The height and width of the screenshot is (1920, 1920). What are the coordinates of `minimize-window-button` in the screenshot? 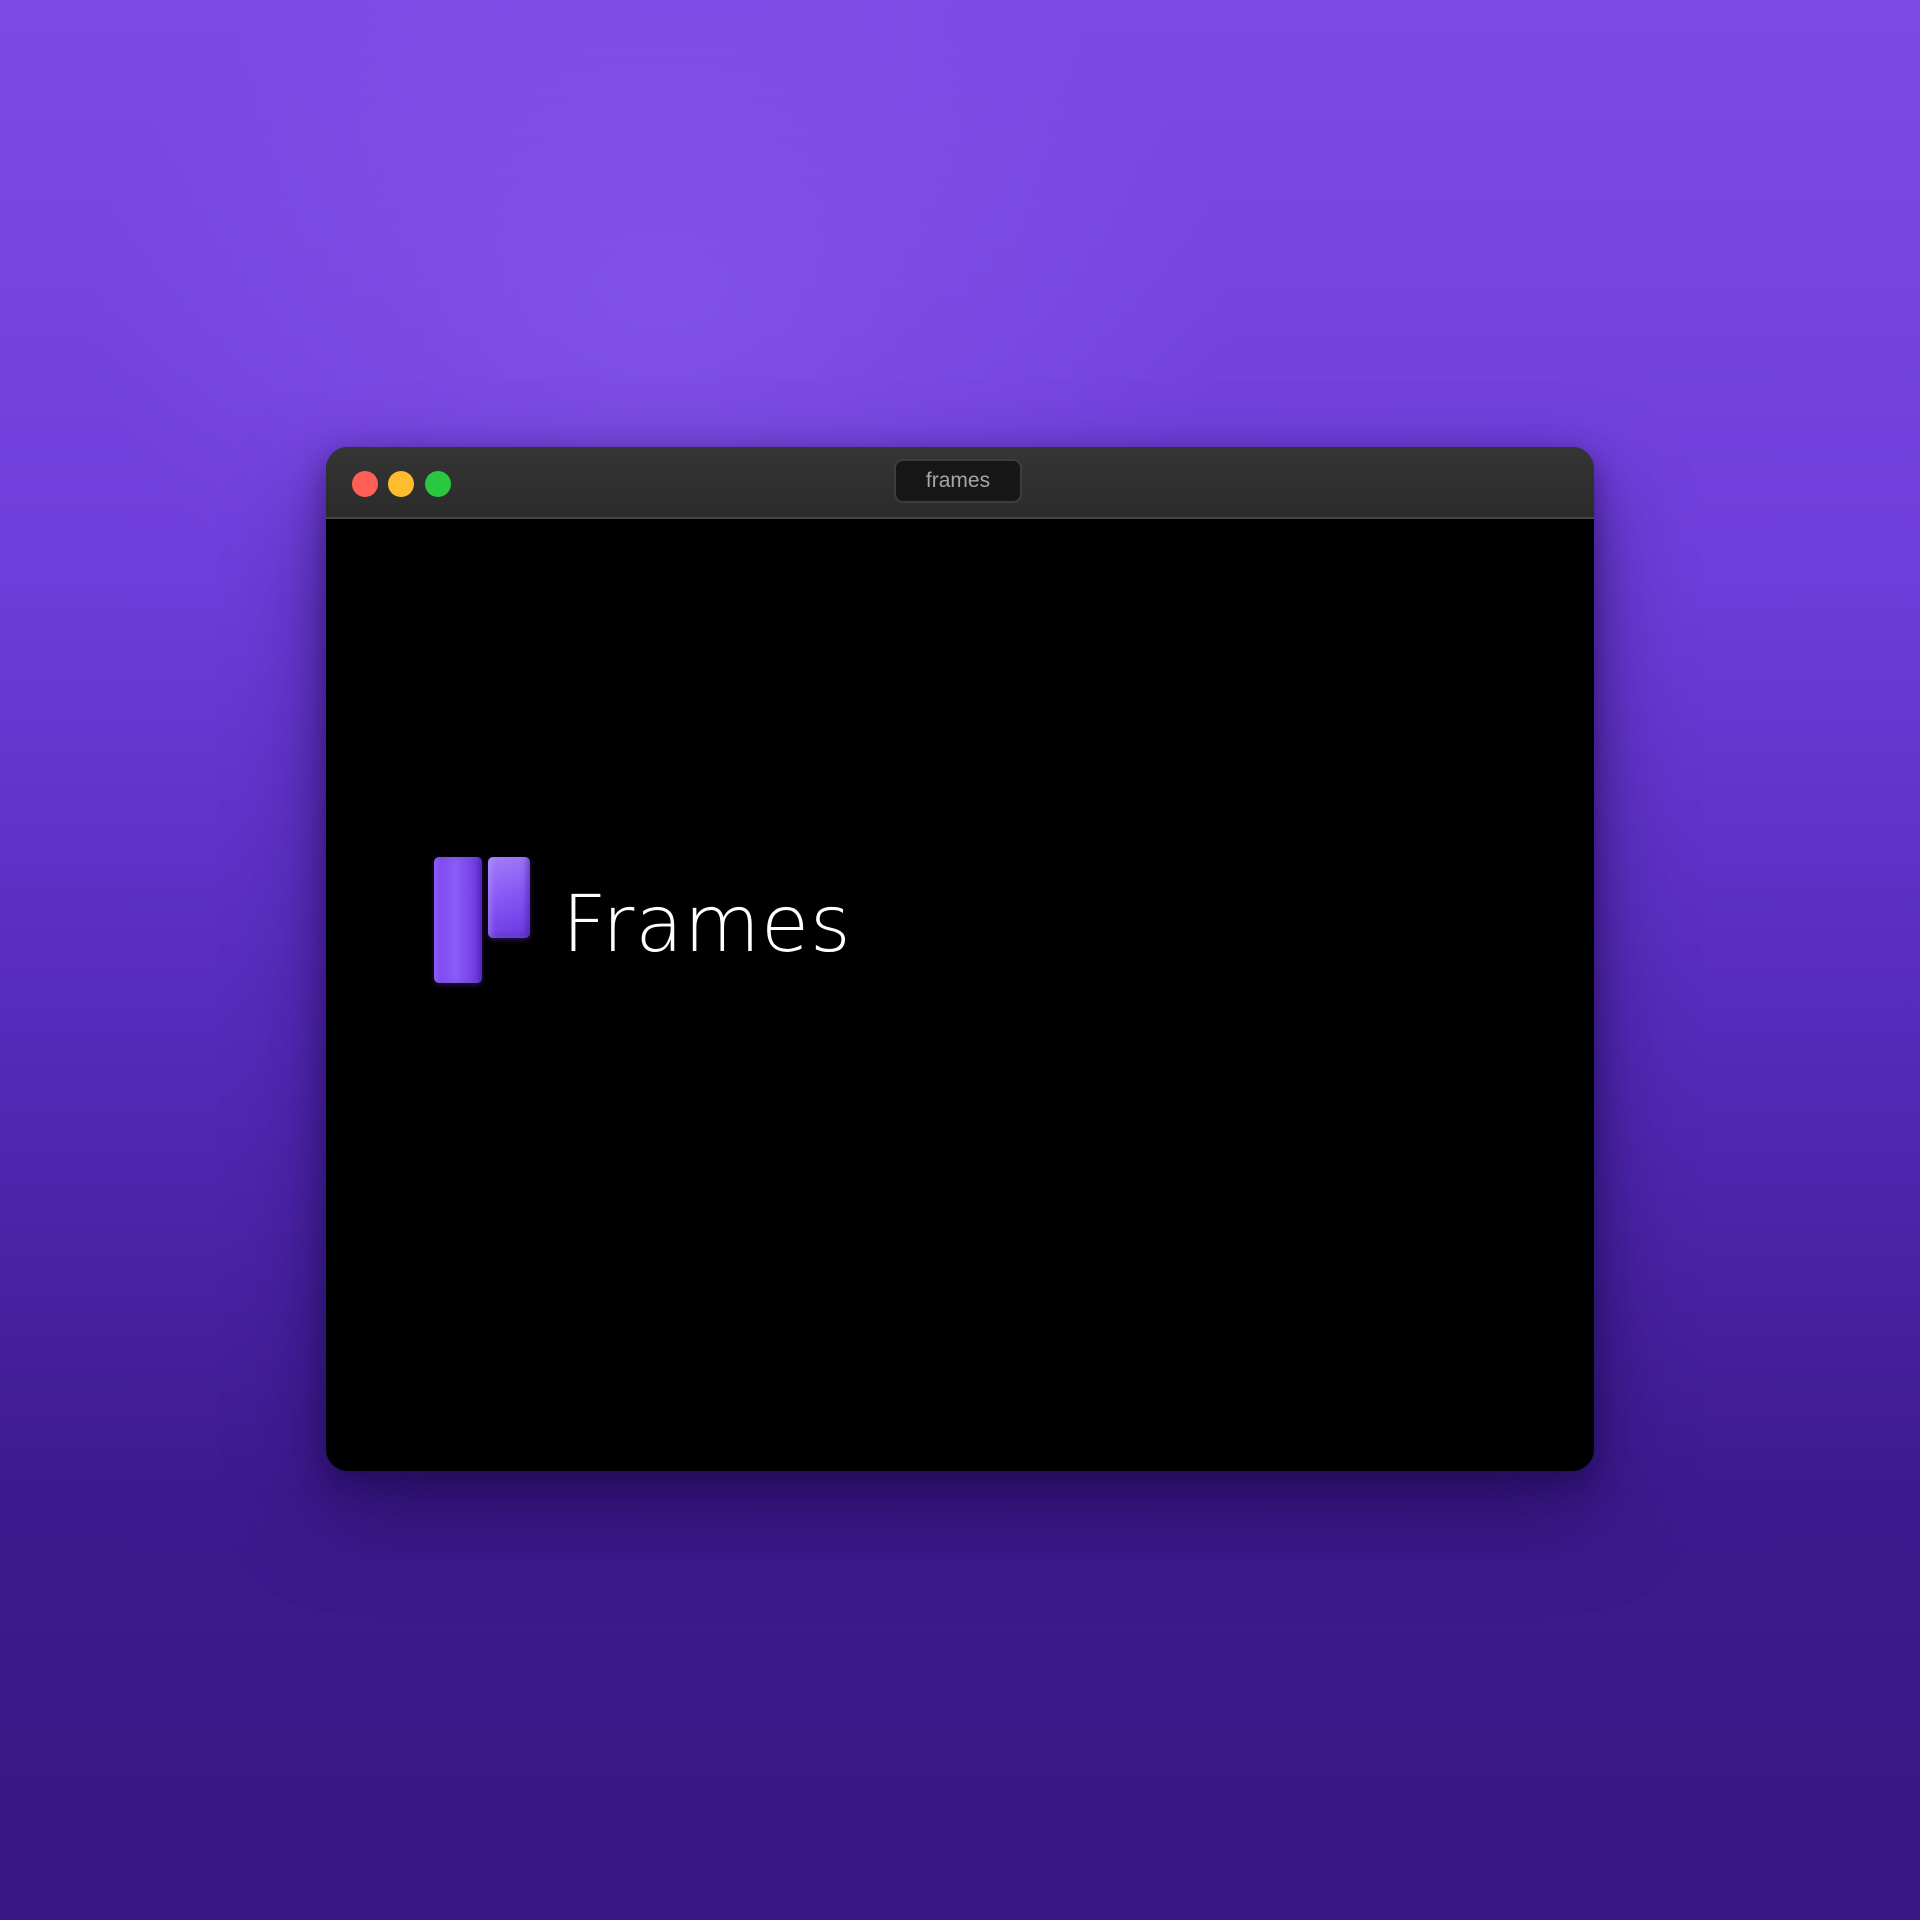 It's located at (401, 484).